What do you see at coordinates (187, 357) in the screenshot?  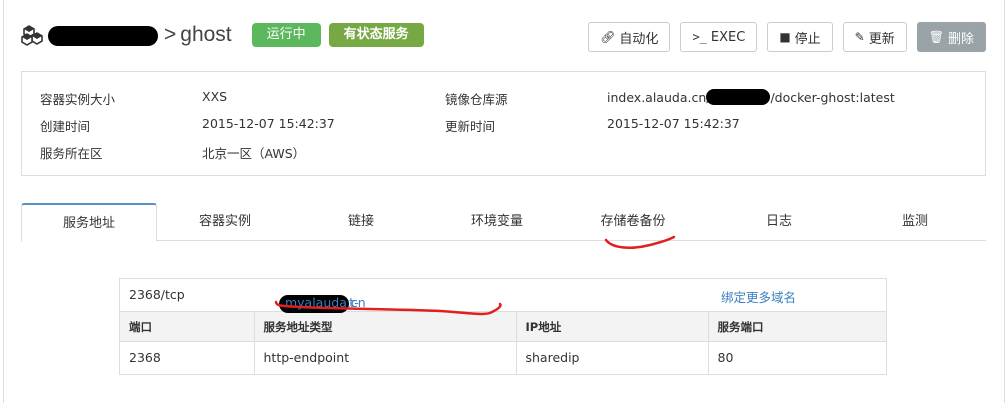 I see `cell-port: 2368` at bounding box center [187, 357].